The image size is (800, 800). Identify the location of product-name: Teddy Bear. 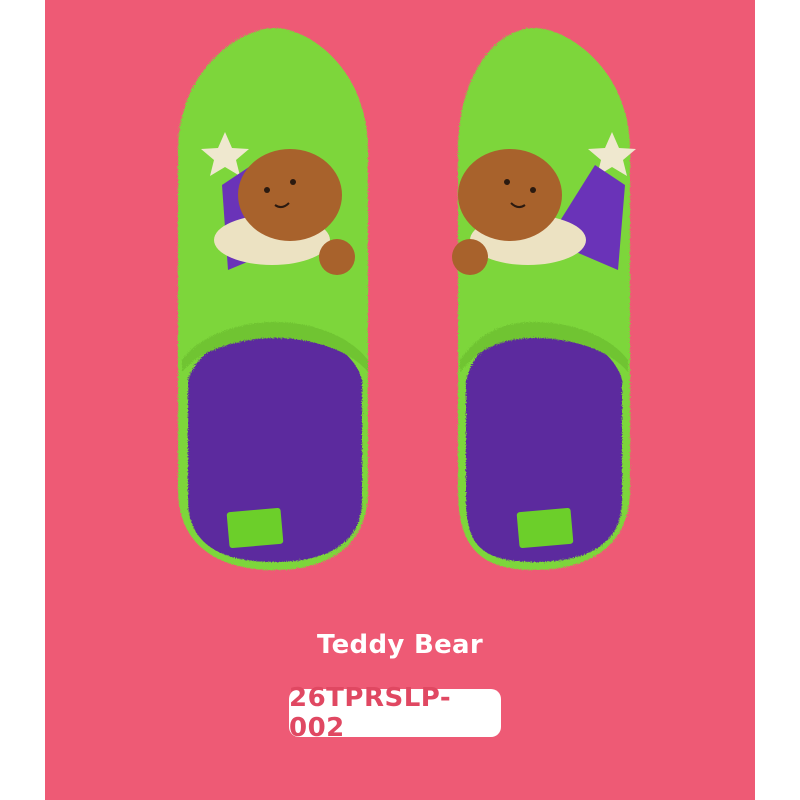
(400, 645).